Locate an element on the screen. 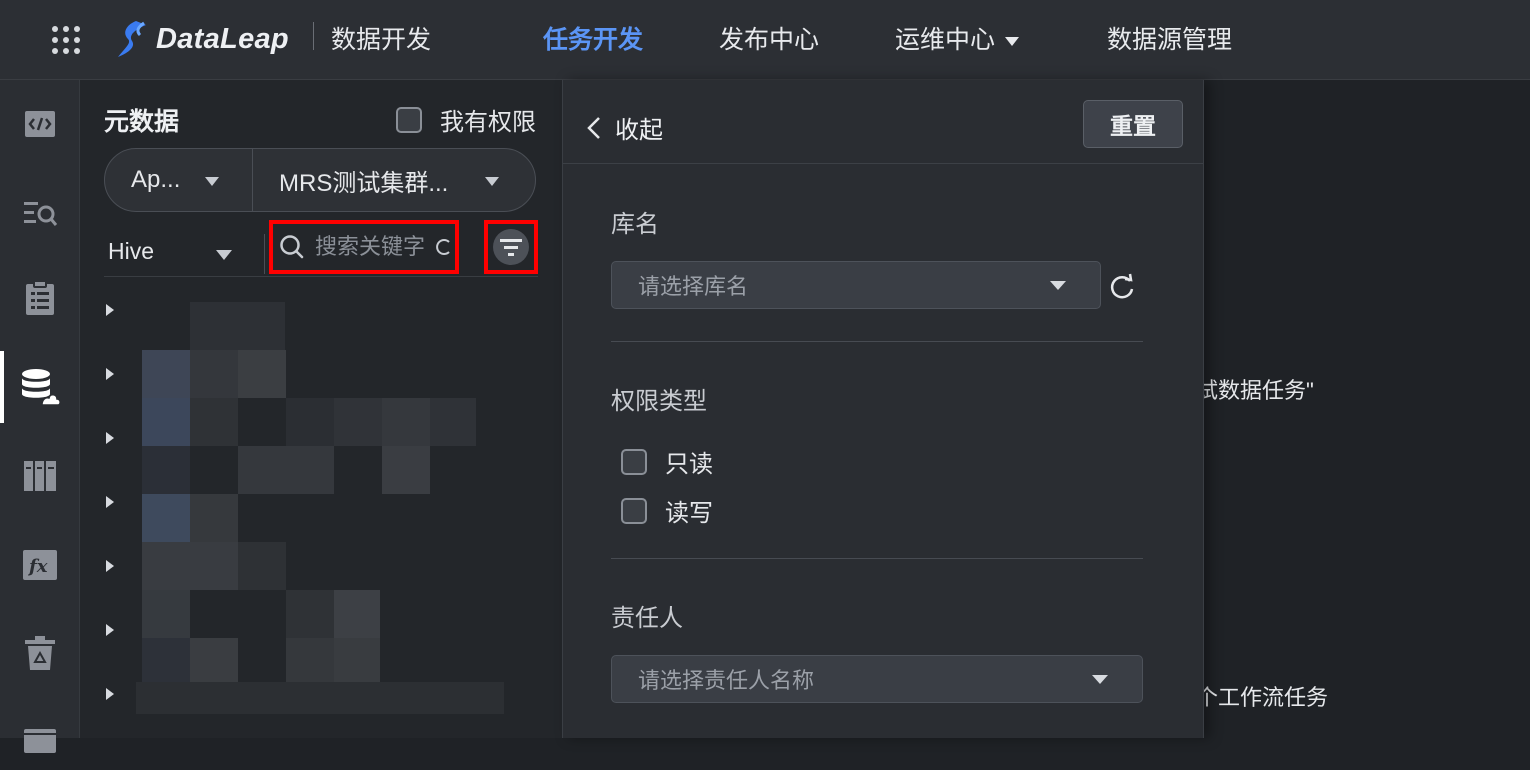 This screenshot has height=770, width=1530. search-list-icon is located at coordinates (41, 214).